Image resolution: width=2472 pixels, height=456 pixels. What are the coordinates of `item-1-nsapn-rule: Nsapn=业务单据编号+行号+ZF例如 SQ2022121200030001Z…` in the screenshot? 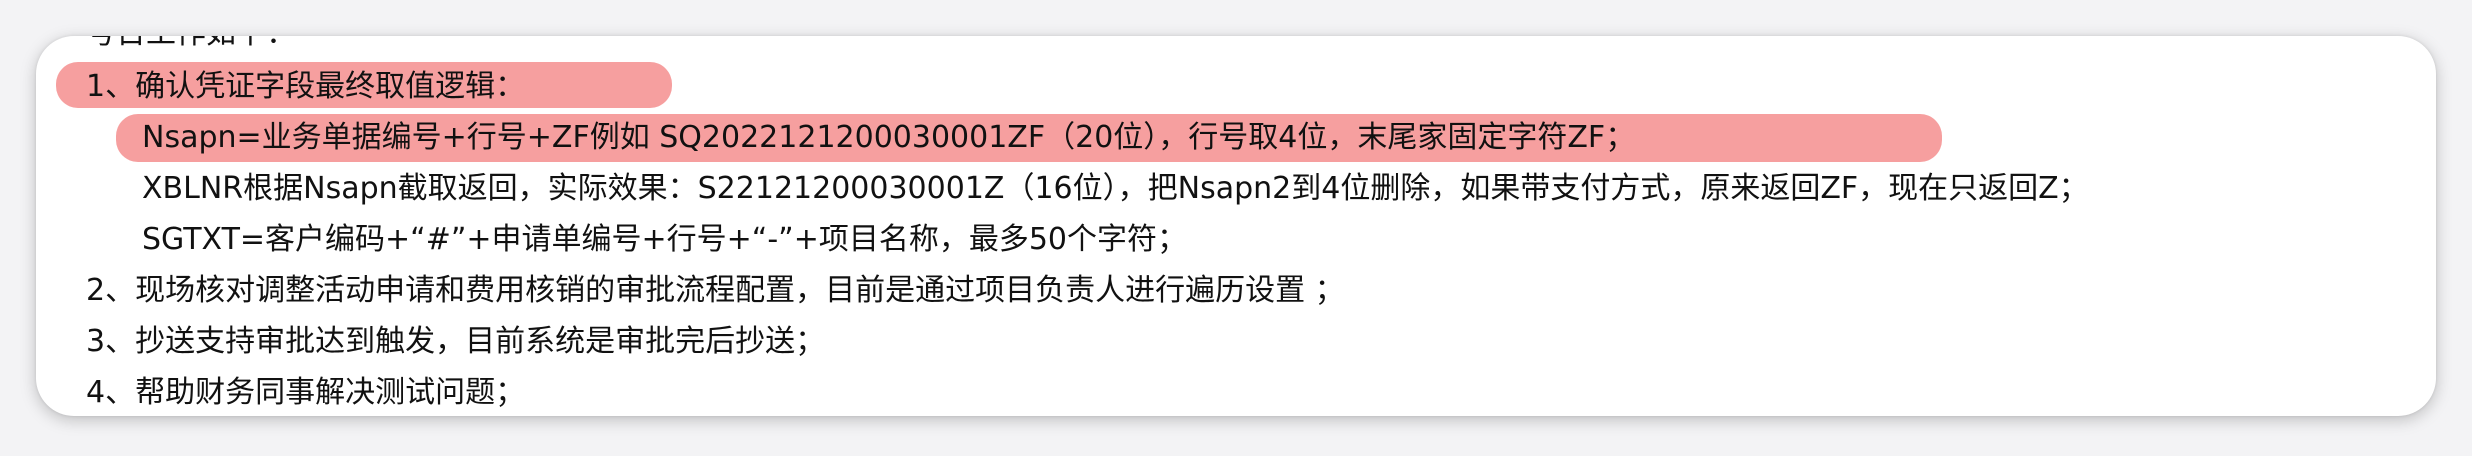 It's located at (889, 137).